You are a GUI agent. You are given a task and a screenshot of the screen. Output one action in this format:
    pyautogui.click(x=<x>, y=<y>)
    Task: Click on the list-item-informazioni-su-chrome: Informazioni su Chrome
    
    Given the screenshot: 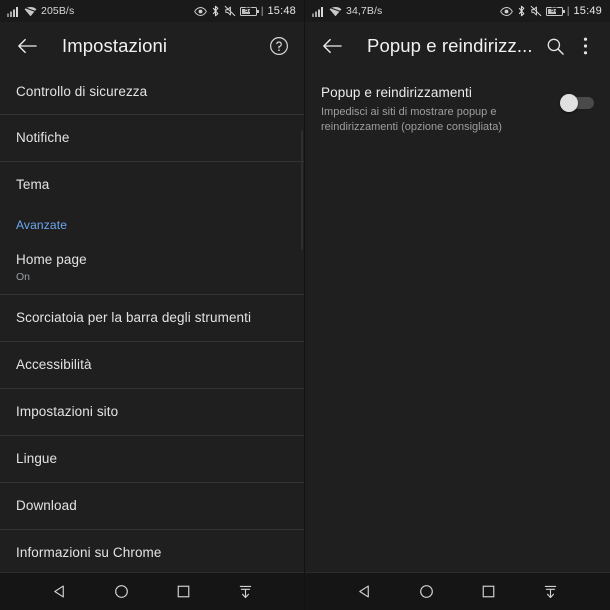 What is the action you would take?
    pyautogui.click(x=152, y=551)
    